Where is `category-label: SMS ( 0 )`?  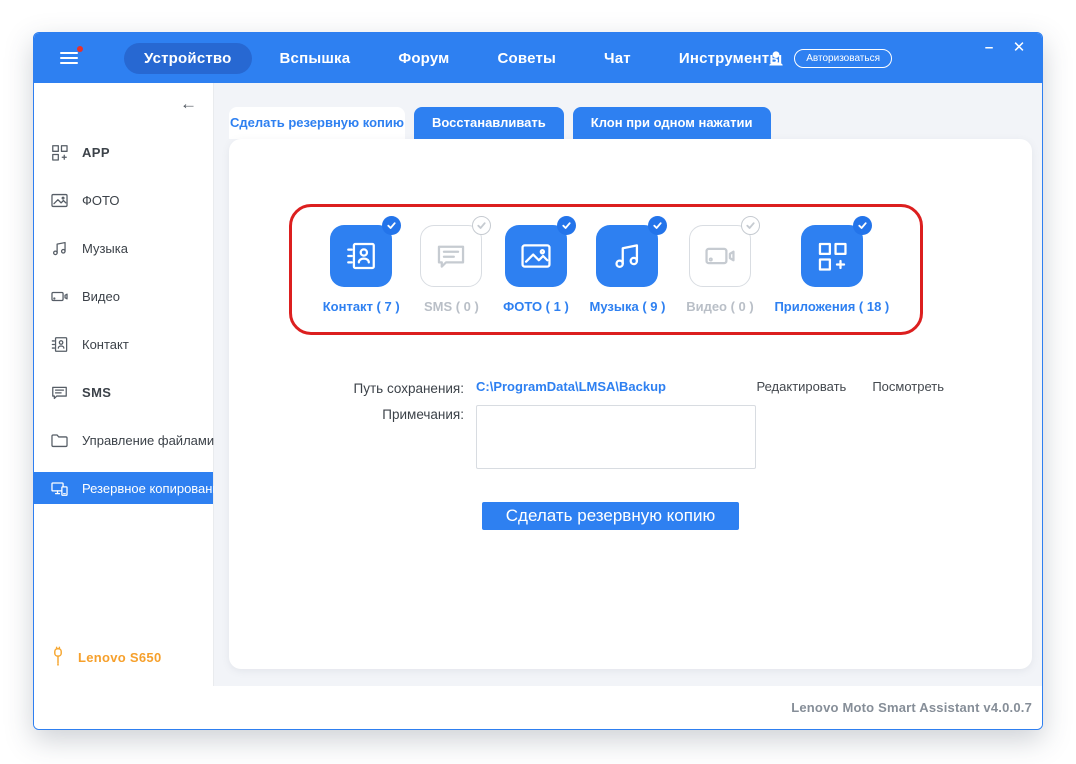 category-label: SMS ( 0 ) is located at coordinates (451, 306).